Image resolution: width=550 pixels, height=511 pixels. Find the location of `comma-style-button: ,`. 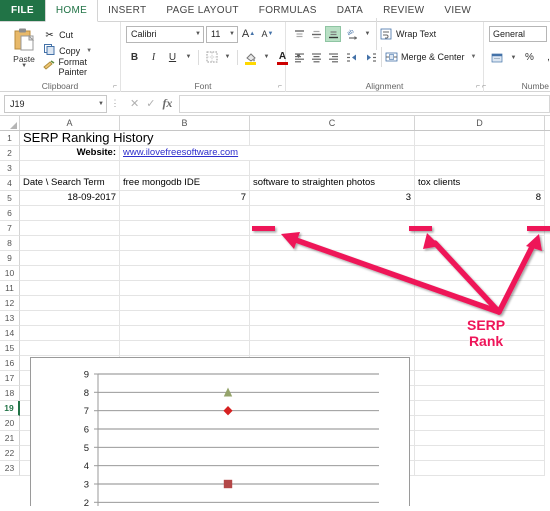

comma-style-button: , is located at coordinates (545, 57).